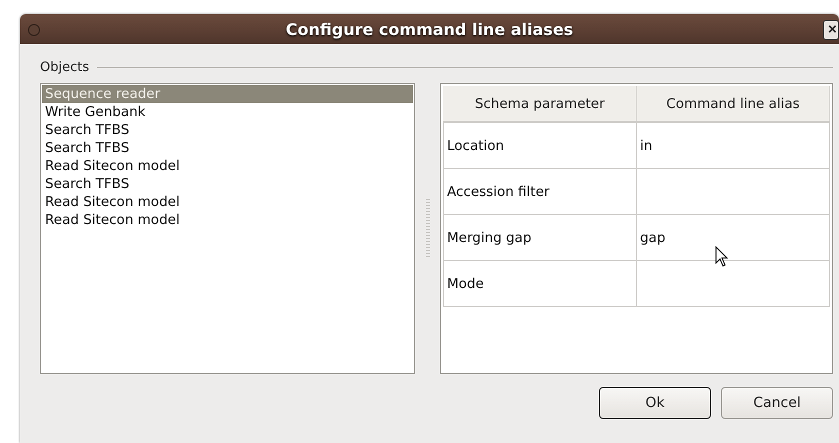 This screenshot has height=443, width=839. What do you see at coordinates (34, 30) in the screenshot?
I see `window-menu-icon` at bounding box center [34, 30].